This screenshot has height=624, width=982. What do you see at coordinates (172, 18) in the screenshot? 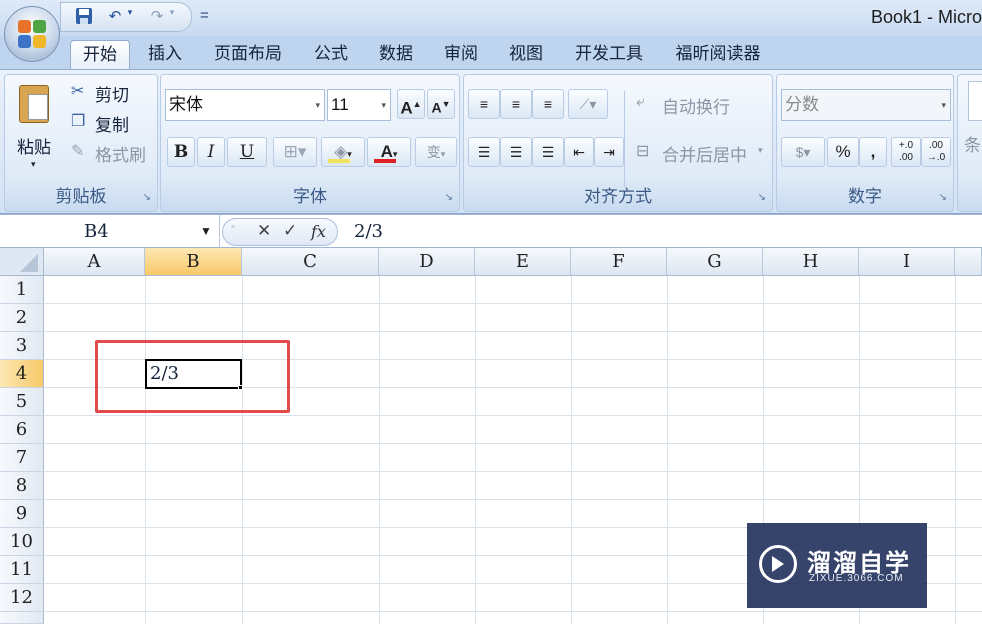
I see `redo-dropdown-icon: ▾` at bounding box center [172, 18].